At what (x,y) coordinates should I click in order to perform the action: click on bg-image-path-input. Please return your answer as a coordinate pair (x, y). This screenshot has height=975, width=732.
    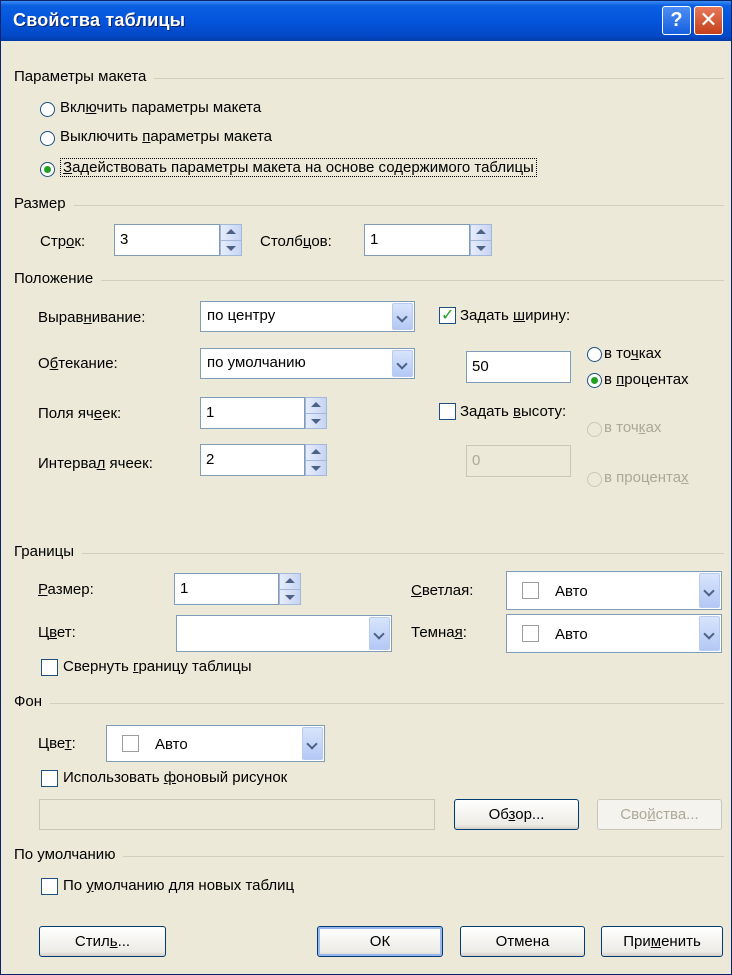
    Looking at the image, I should click on (237, 814).